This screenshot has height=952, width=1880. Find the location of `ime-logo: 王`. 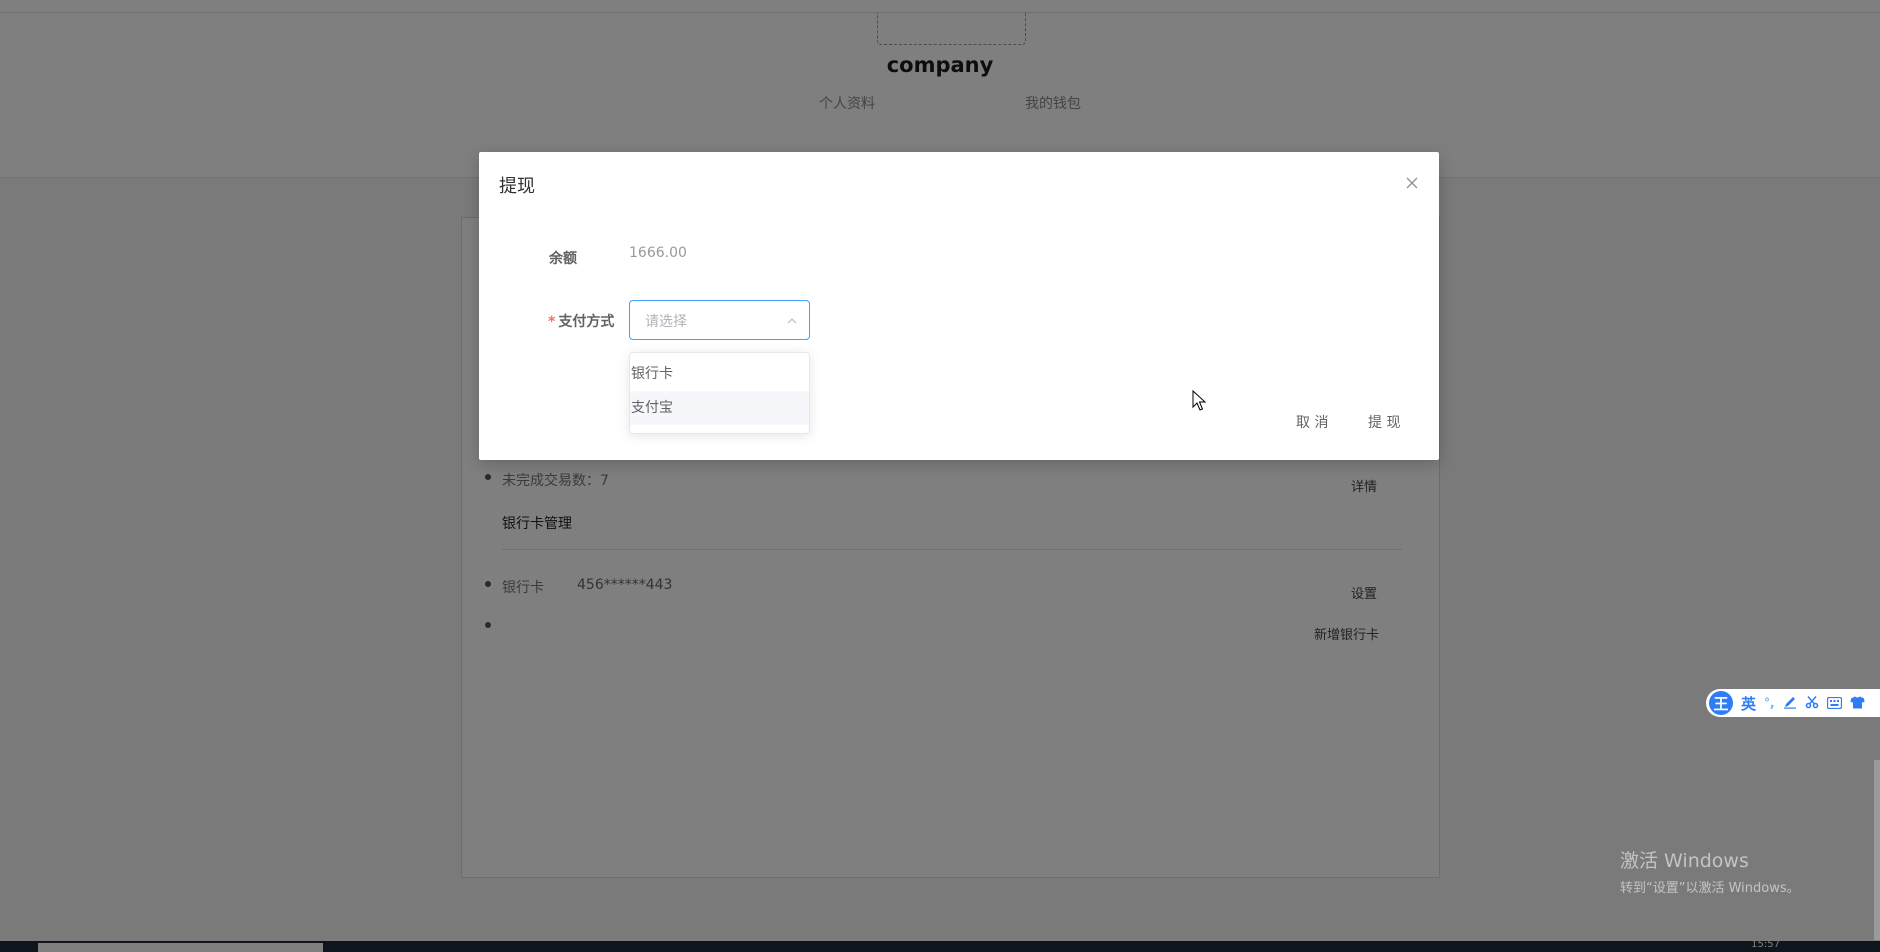

ime-logo: 王 is located at coordinates (1721, 703).